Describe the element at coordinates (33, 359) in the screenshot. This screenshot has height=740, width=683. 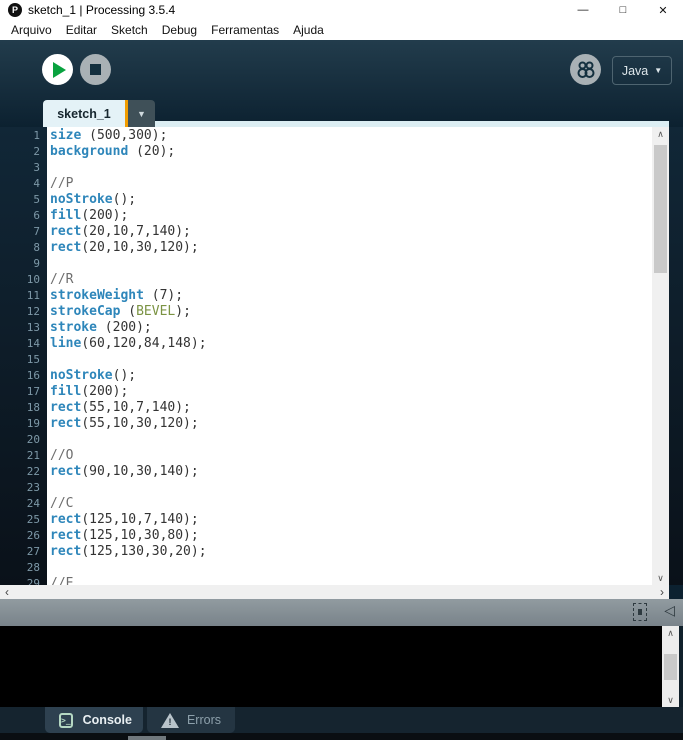
I see `line-number: 15` at that location.